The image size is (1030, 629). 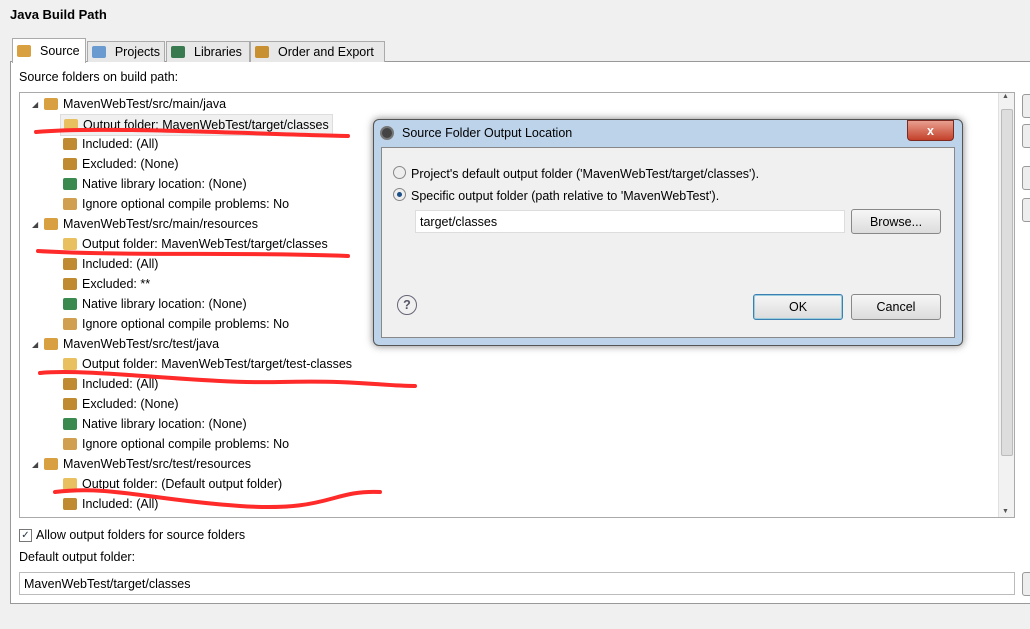 What do you see at coordinates (407, 305) in the screenshot?
I see `help-icon: ?` at bounding box center [407, 305].